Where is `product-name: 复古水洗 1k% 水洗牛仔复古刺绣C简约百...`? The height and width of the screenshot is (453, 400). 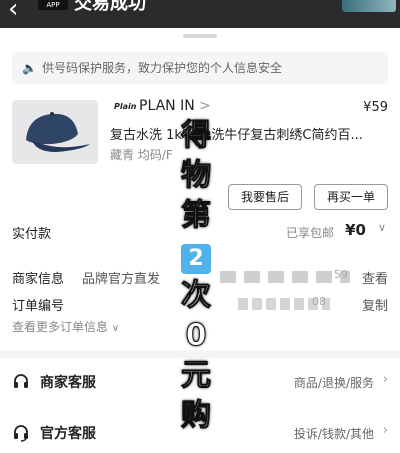 product-name: 复古水洗 1k% 水洗牛仔复古刺绣C简约百... is located at coordinates (245, 133).